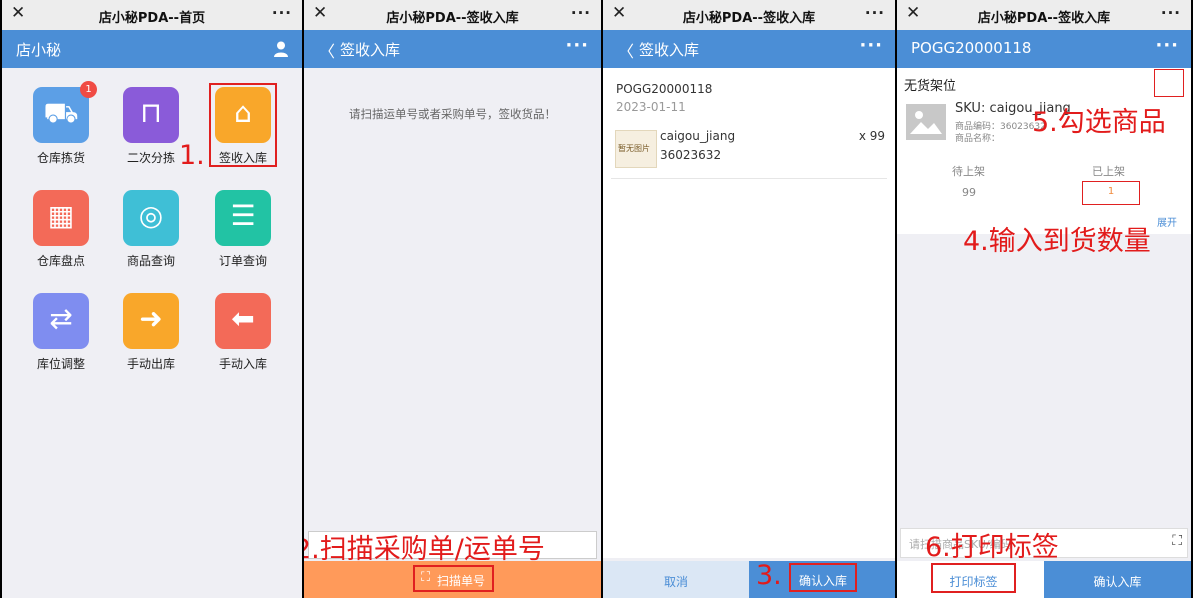  I want to click on item-row: 暂无图片 caigou_jiang 36023632 x 99, so click(749, 151).